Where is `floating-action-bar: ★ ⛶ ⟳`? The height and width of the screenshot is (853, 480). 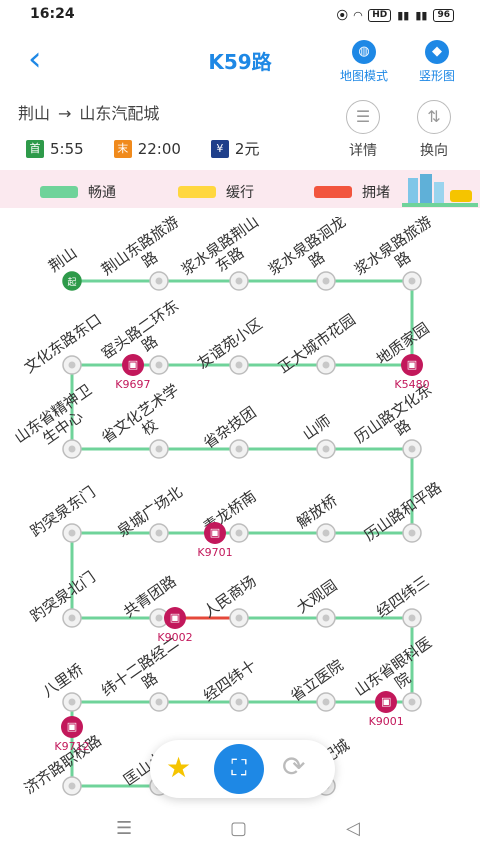 floating-action-bar: ★ ⛶ ⟳ is located at coordinates (242, 769).